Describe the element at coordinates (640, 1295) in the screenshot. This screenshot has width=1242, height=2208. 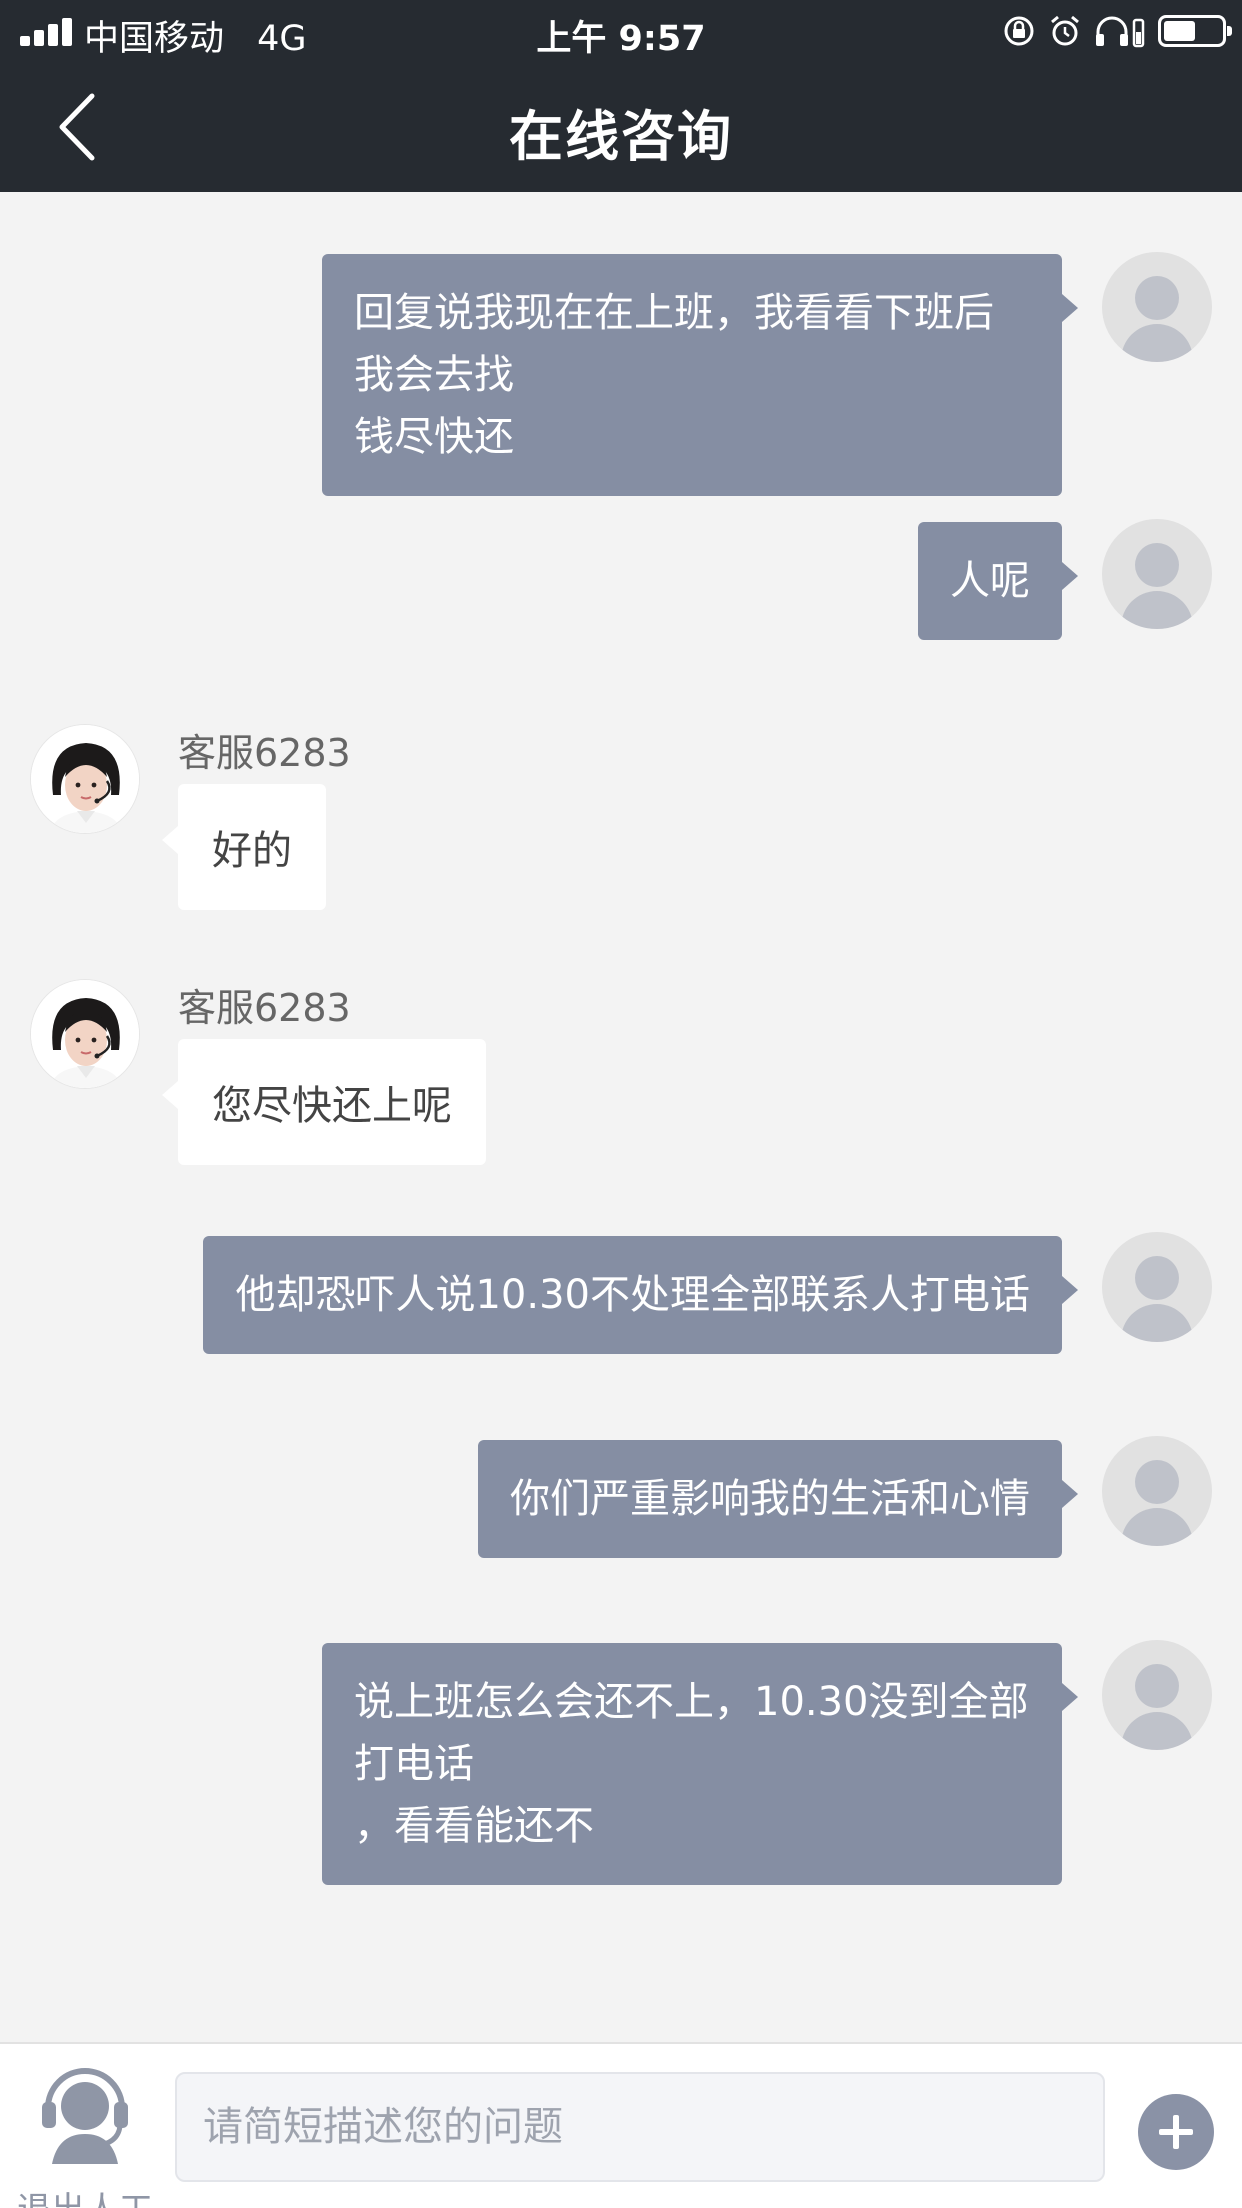
I see `user-message-bubble: 他却恐吓人说10.30不处理全部联系人打电话` at that location.